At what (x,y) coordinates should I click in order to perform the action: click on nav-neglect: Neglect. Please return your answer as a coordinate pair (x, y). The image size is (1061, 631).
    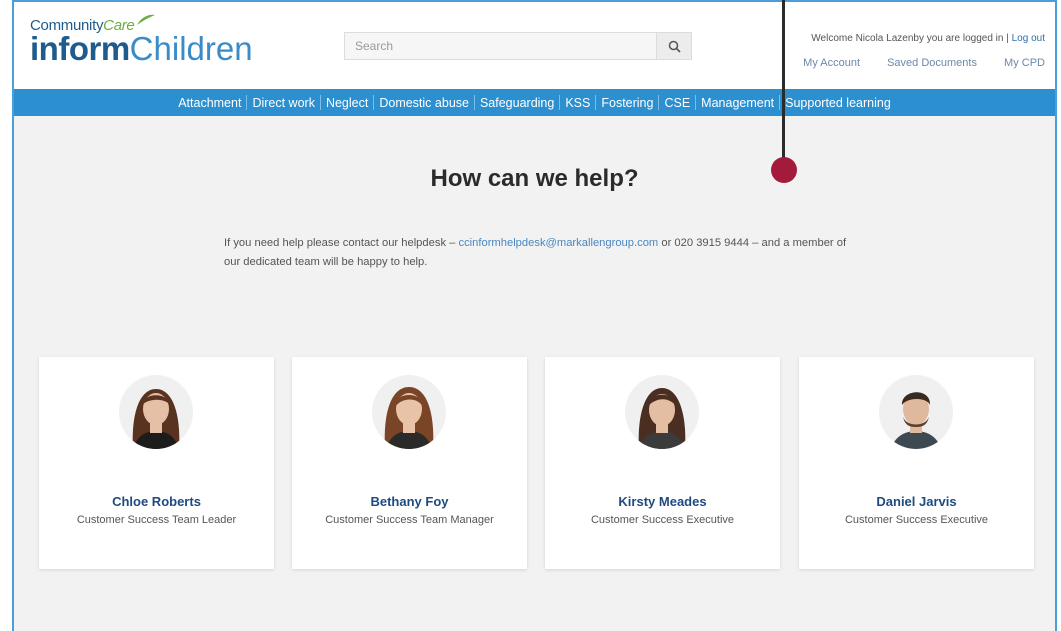
    Looking at the image, I should click on (347, 103).